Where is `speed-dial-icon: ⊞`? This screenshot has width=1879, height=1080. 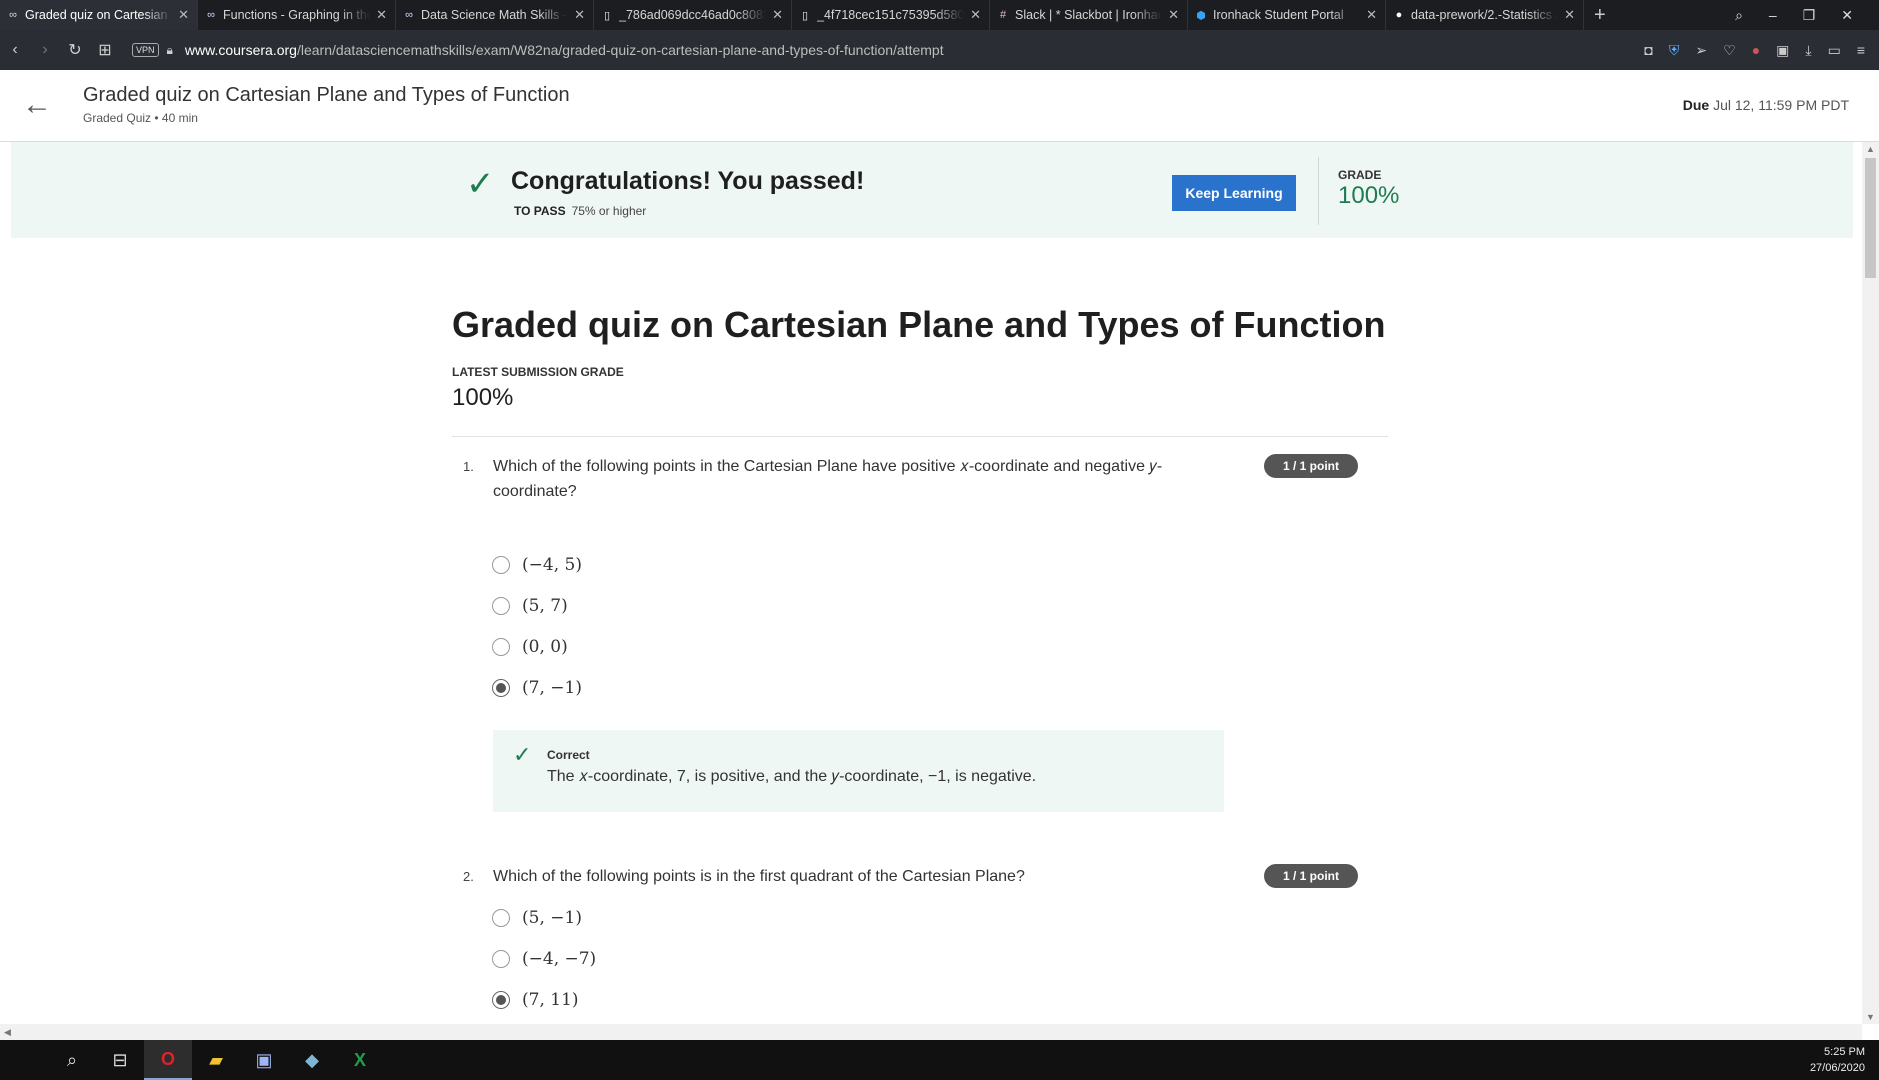
speed-dial-icon: ⊞ is located at coordinates (105, 50).